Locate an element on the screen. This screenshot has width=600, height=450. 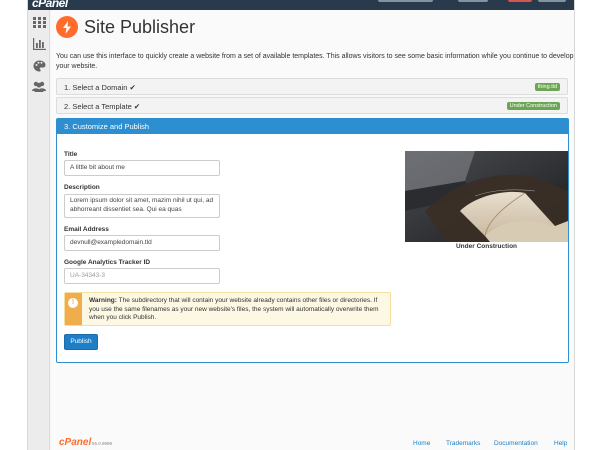
title-label: Title is located at coordinates (71, 154).